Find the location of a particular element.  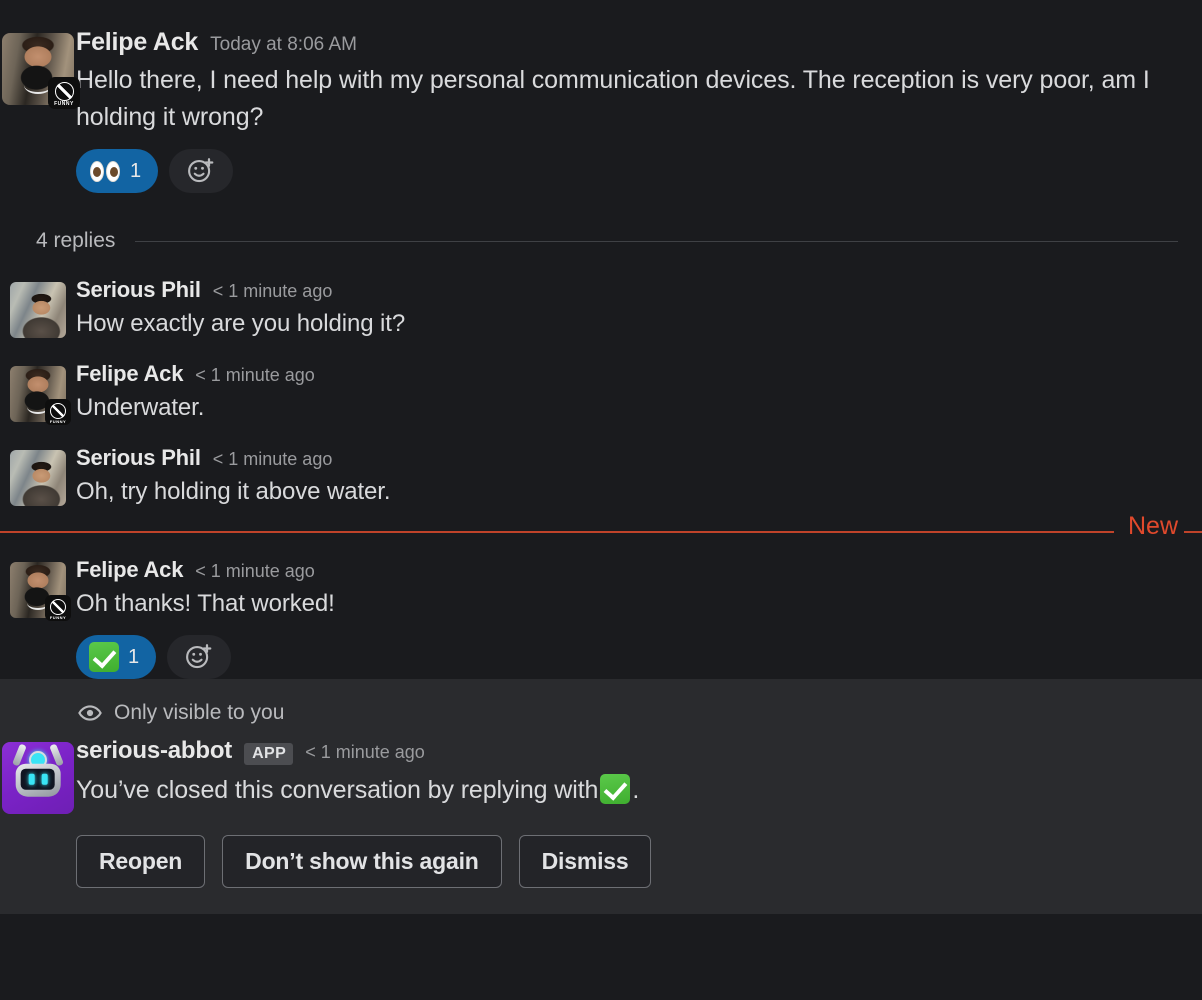

message-meta: Felipe Ack Today at 8:06 AM is located at coordinates (627, 42).